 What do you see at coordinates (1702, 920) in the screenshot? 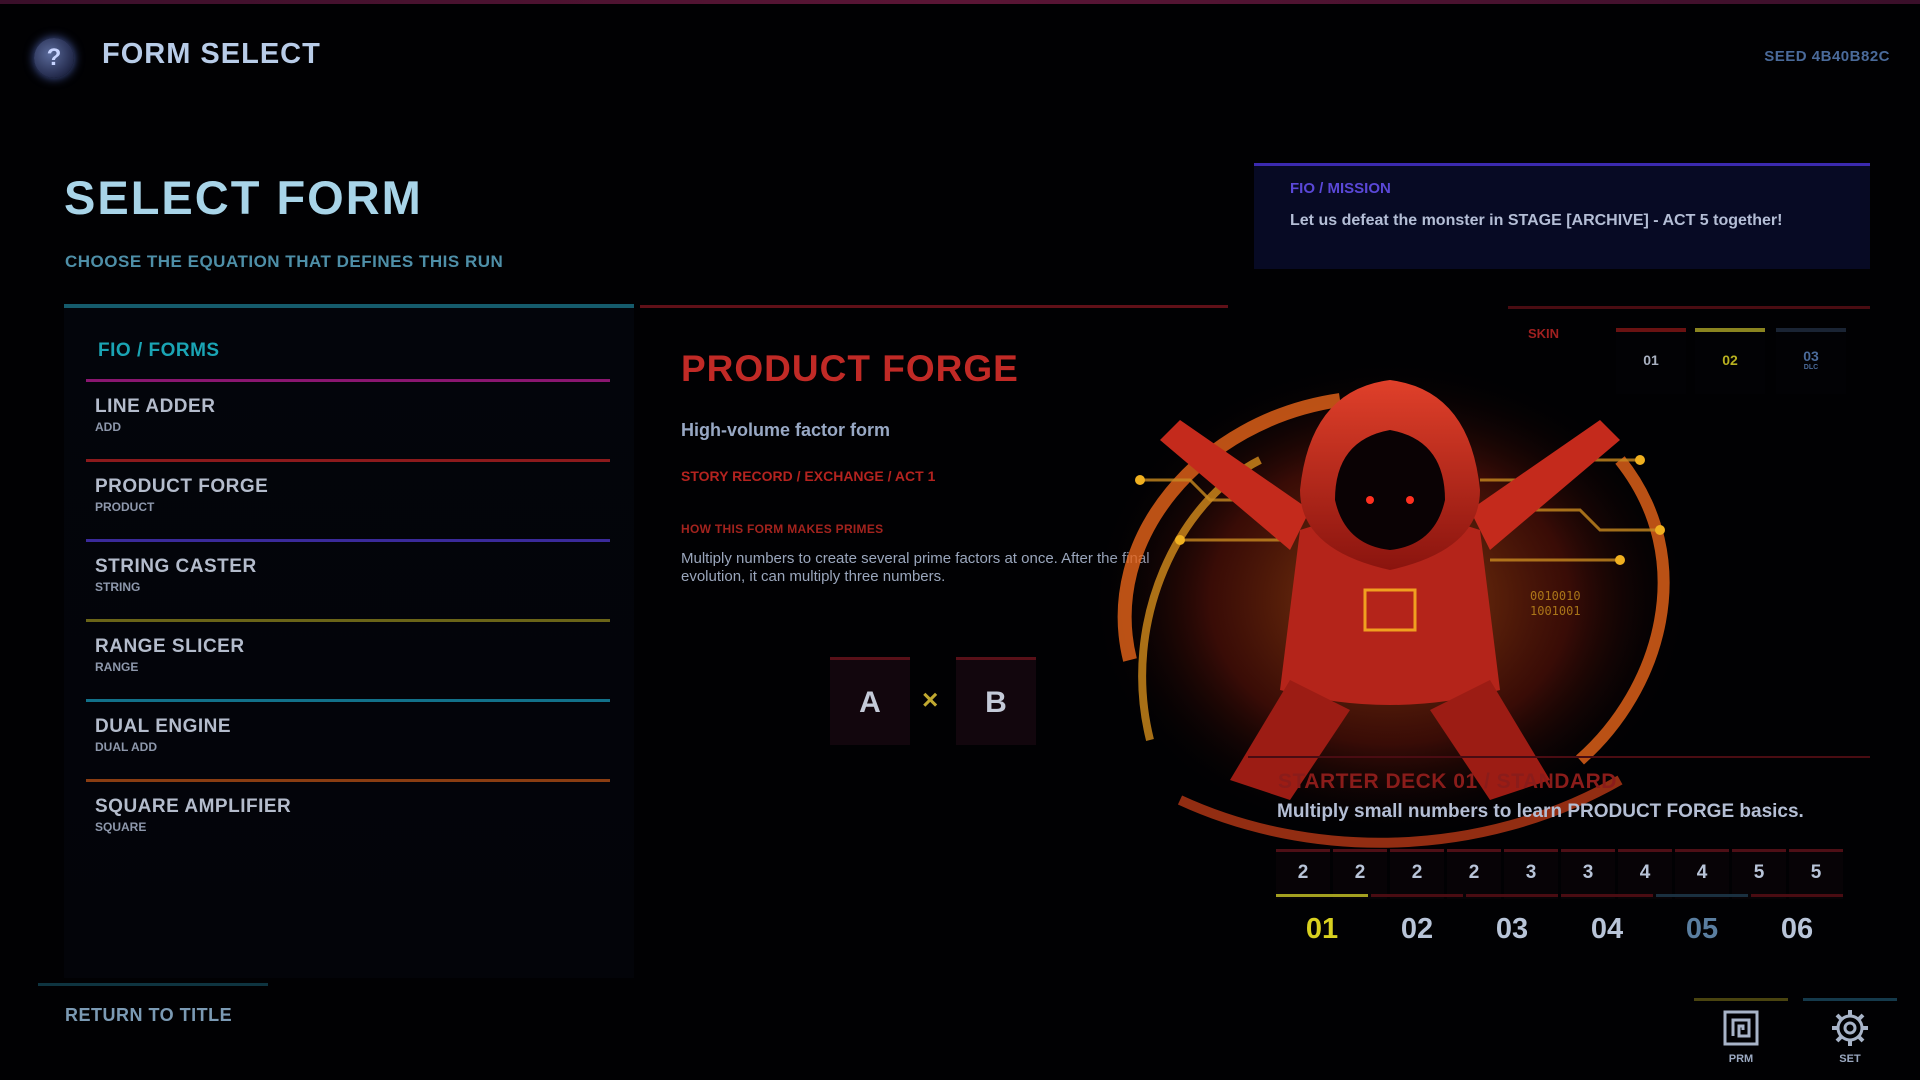
I see `deck-page-05: 05` at bounding box center [1702, 920].